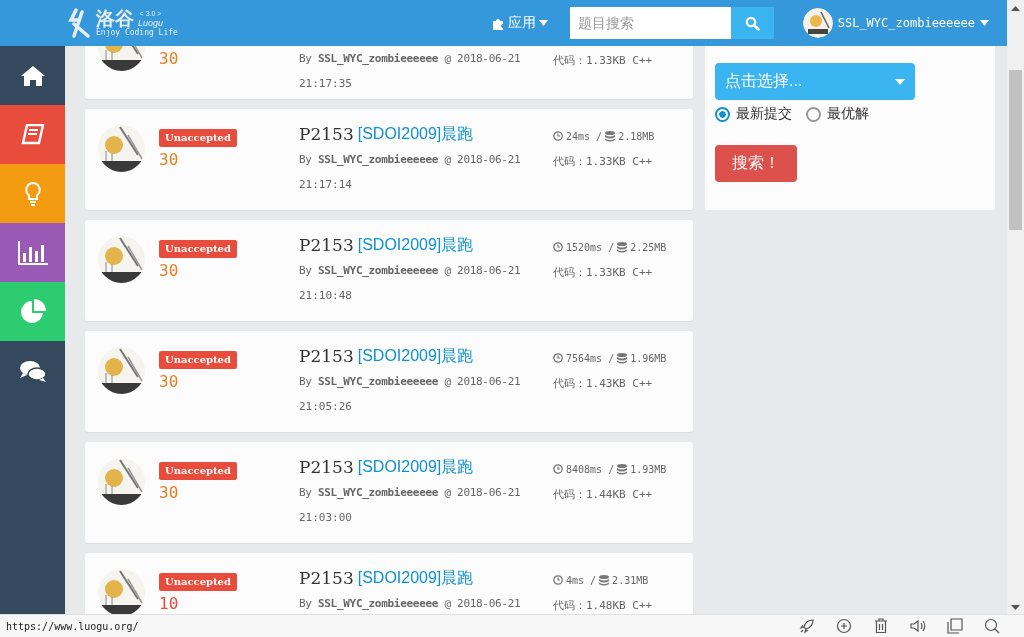 Image resolution: width=1024 pixels, height=637 pixels. I want to click on code-info: 代码：1.44KB C++, so click(603, 495).